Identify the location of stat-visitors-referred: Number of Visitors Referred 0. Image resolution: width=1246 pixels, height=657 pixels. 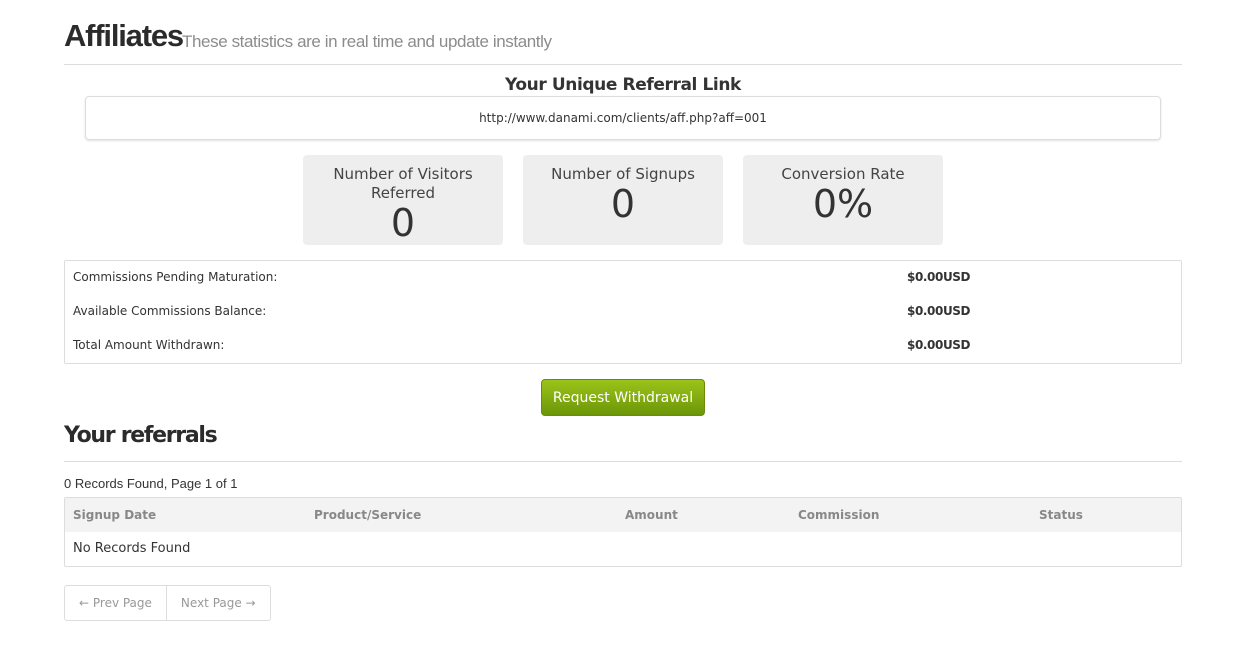
(403, 200).